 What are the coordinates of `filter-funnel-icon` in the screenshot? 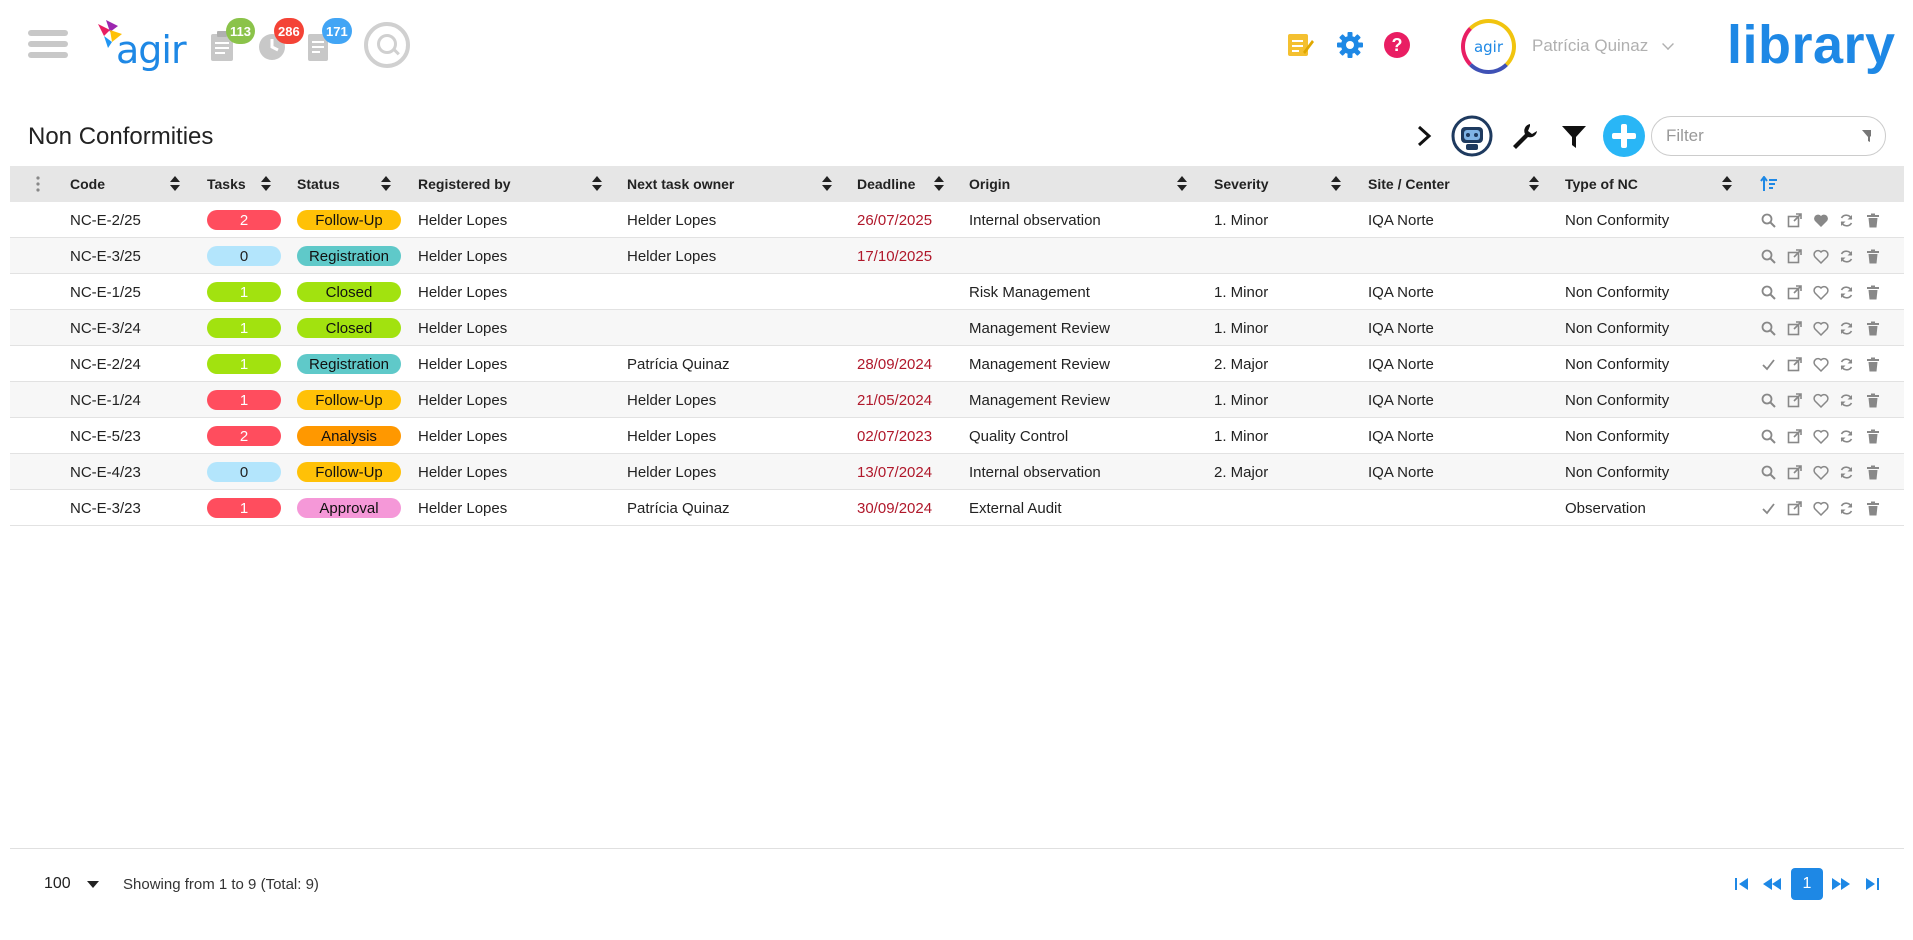 It's located at (1866, 136).